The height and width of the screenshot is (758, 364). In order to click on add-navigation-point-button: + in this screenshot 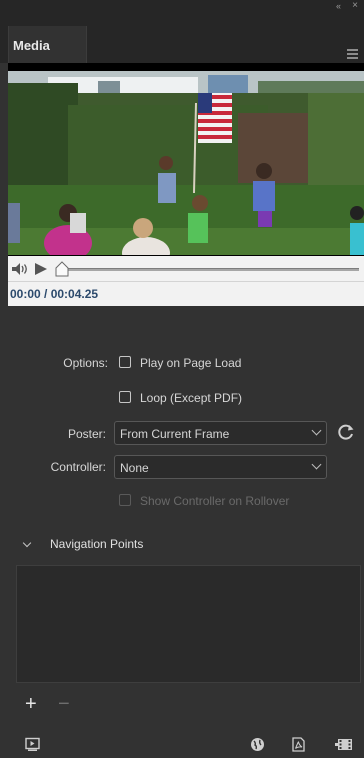, I will do `click(31, 704)`.